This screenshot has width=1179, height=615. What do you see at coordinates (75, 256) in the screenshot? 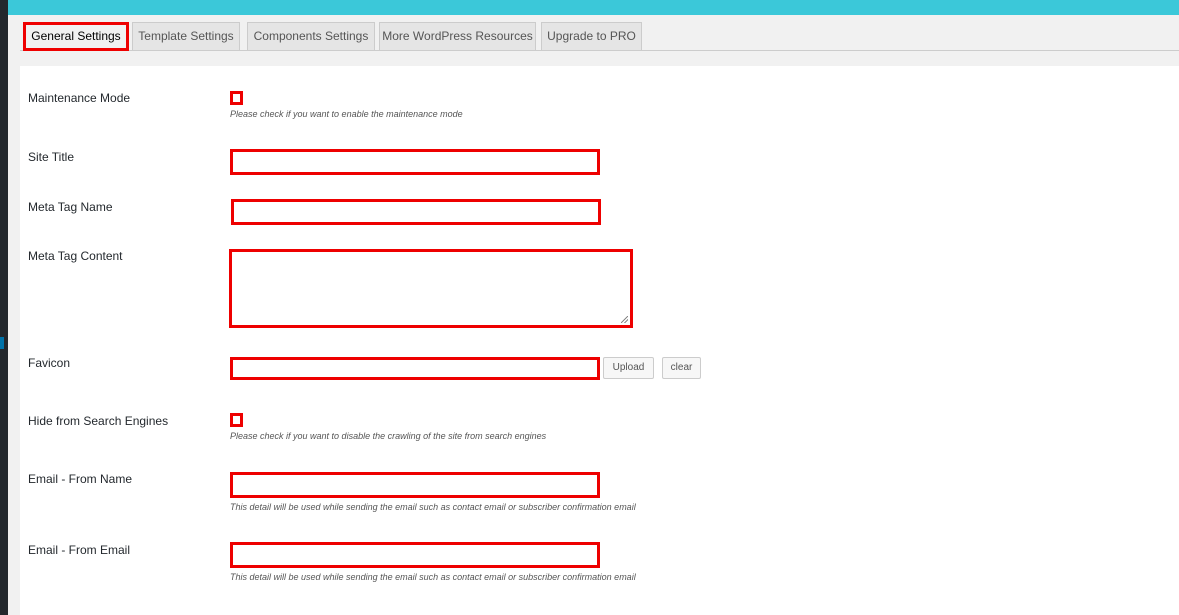
I see `meta-tag-content-label: Meta Tag Content` at bounding box center [75, 256].